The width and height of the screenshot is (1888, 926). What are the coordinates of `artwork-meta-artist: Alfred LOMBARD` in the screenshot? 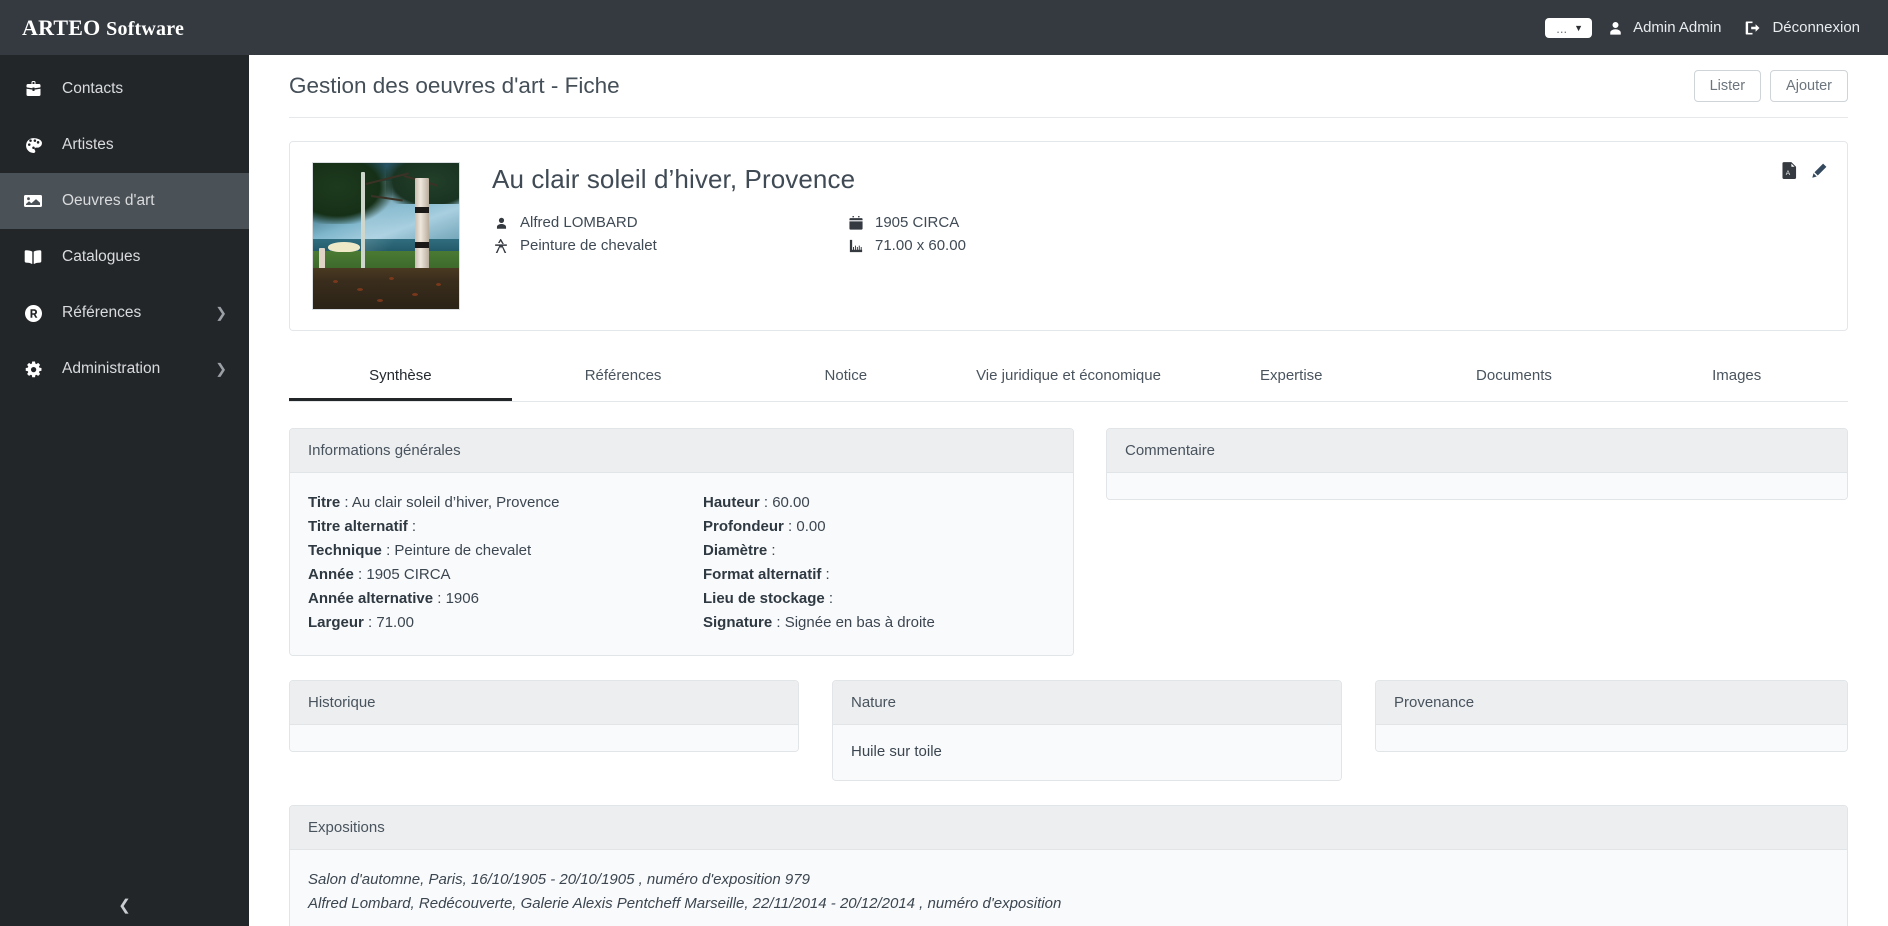 It's located at (669, 222).